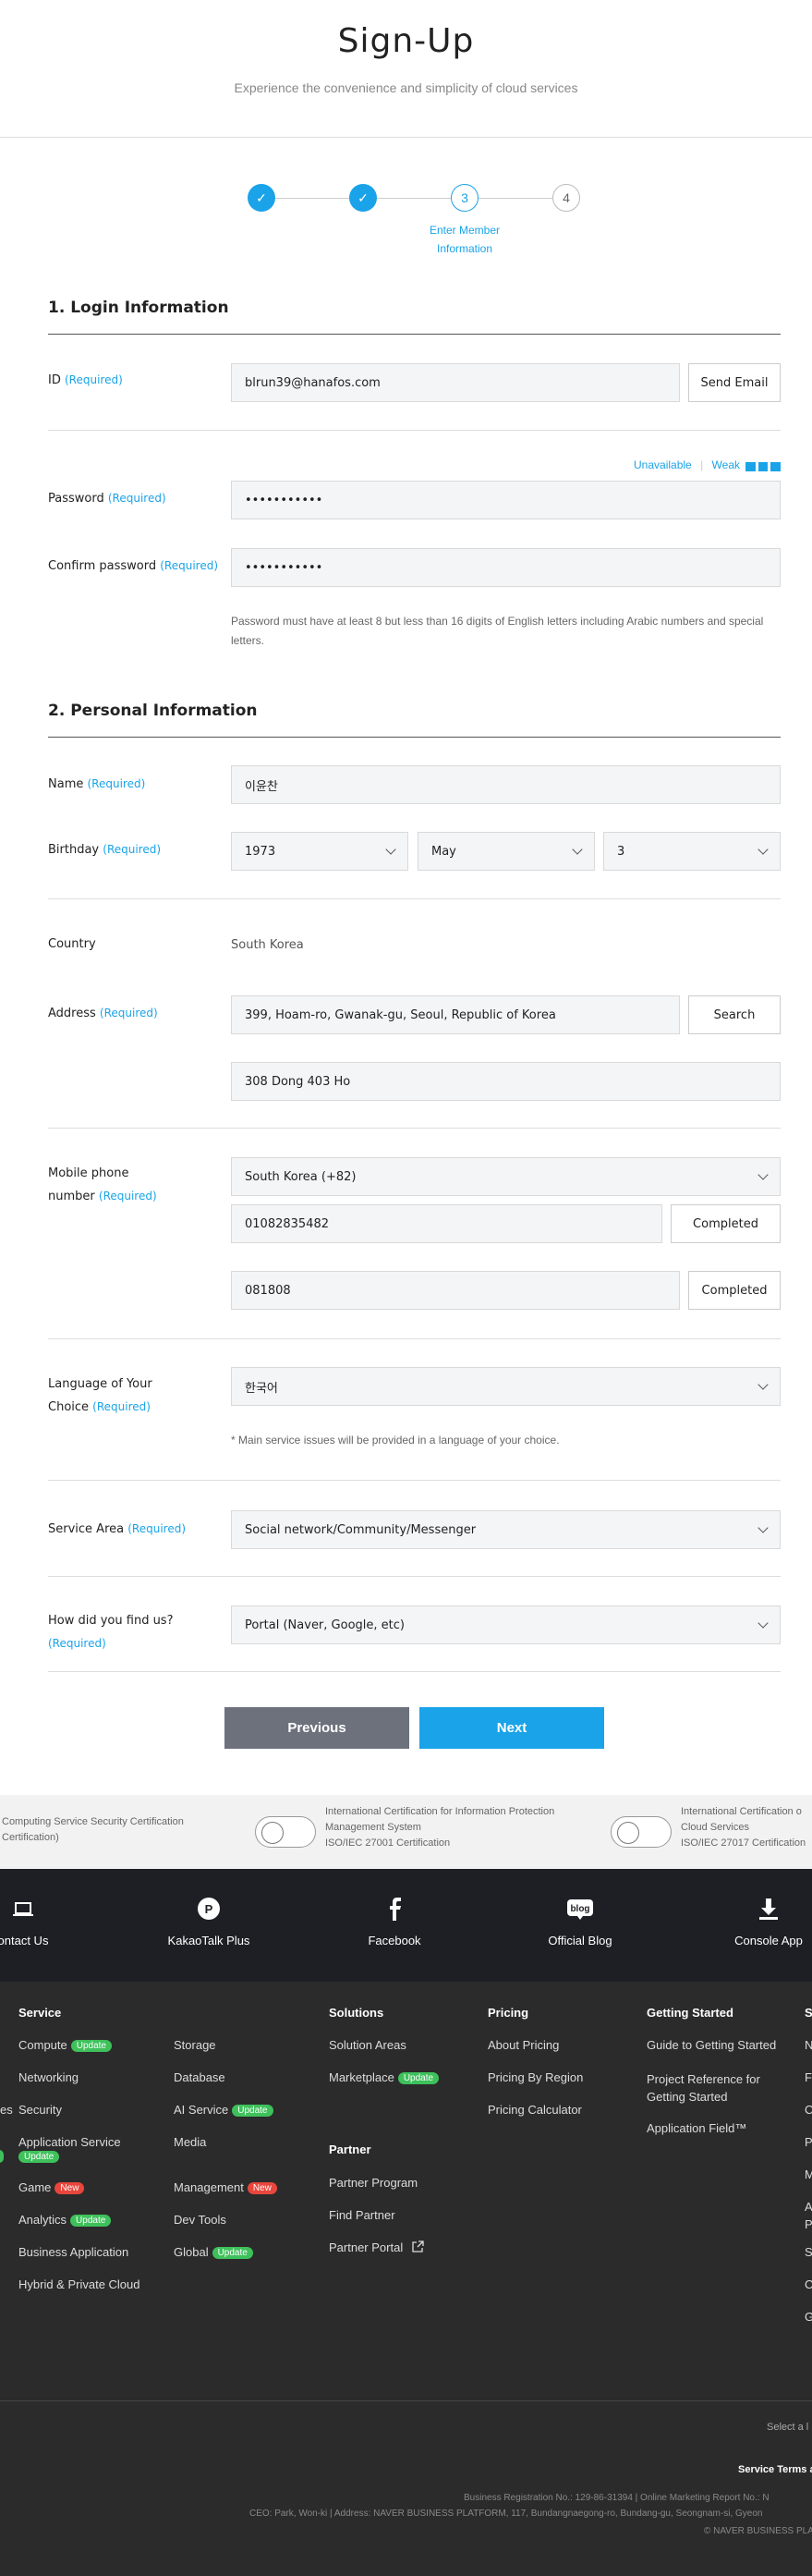 The image size is (812, 2576). What do you see at coordinates (809, 2317) in the screenshot?
I see `footer-cut-item: G` at bounding box center [809, 2317].